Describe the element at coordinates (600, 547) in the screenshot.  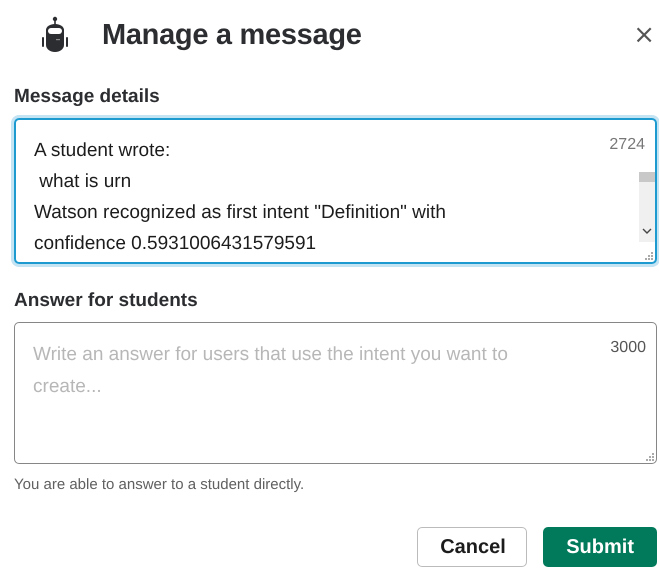
I see `submit-button: Submit` at that location.